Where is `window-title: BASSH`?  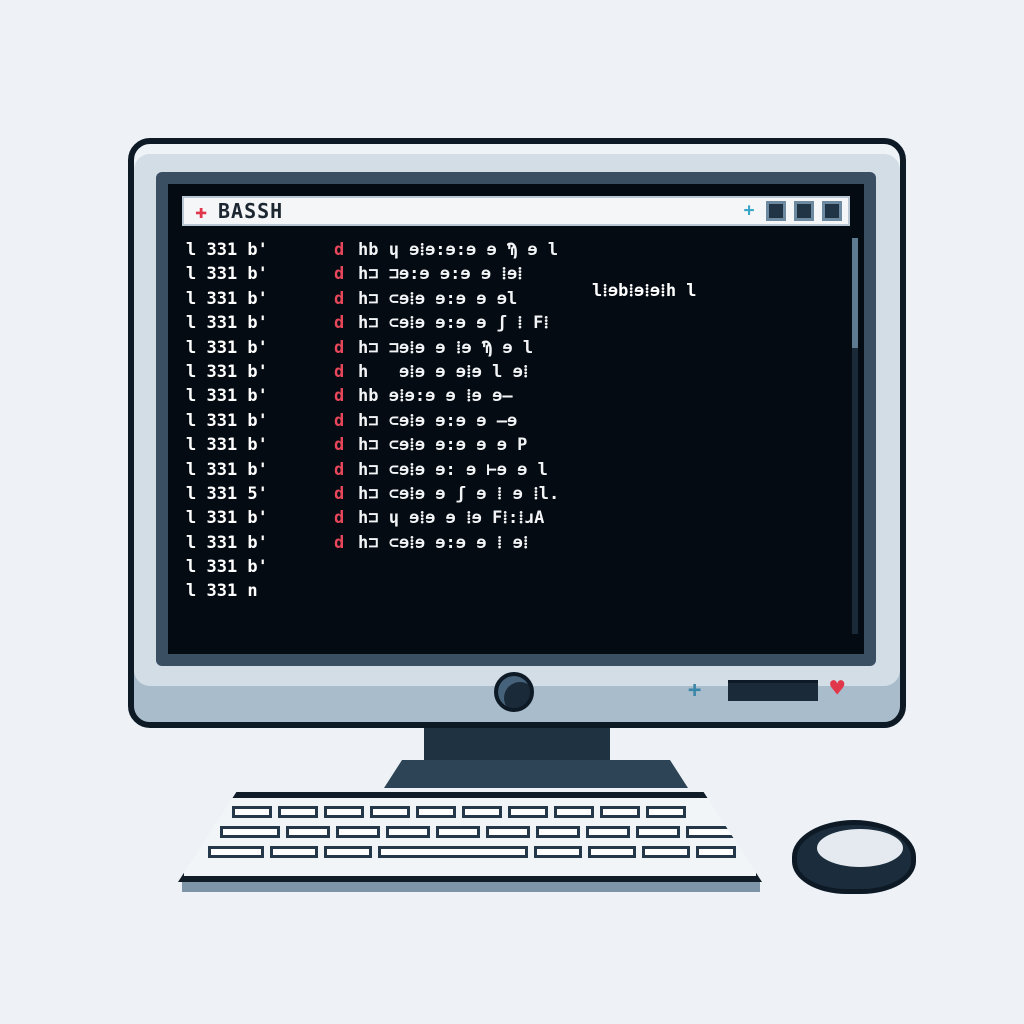
window-title: BASSH is located at coordinates (251, 211).